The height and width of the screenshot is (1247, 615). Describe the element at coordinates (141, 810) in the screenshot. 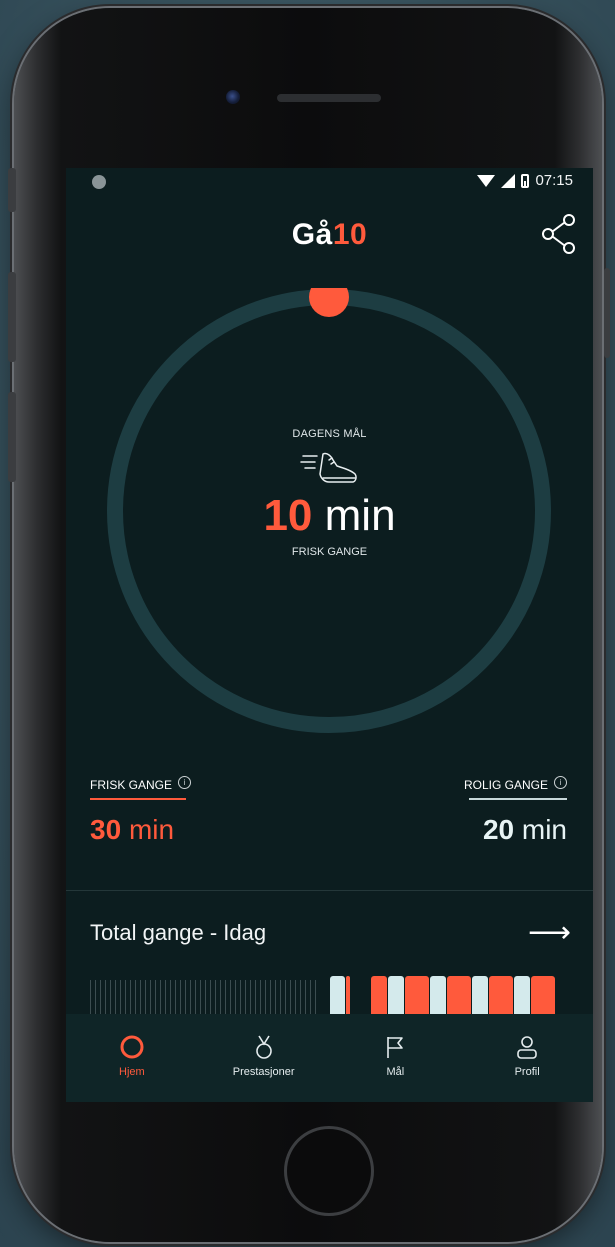

I see `brisk-walk-stat: FRISK GANGE i 30 min` at that location.